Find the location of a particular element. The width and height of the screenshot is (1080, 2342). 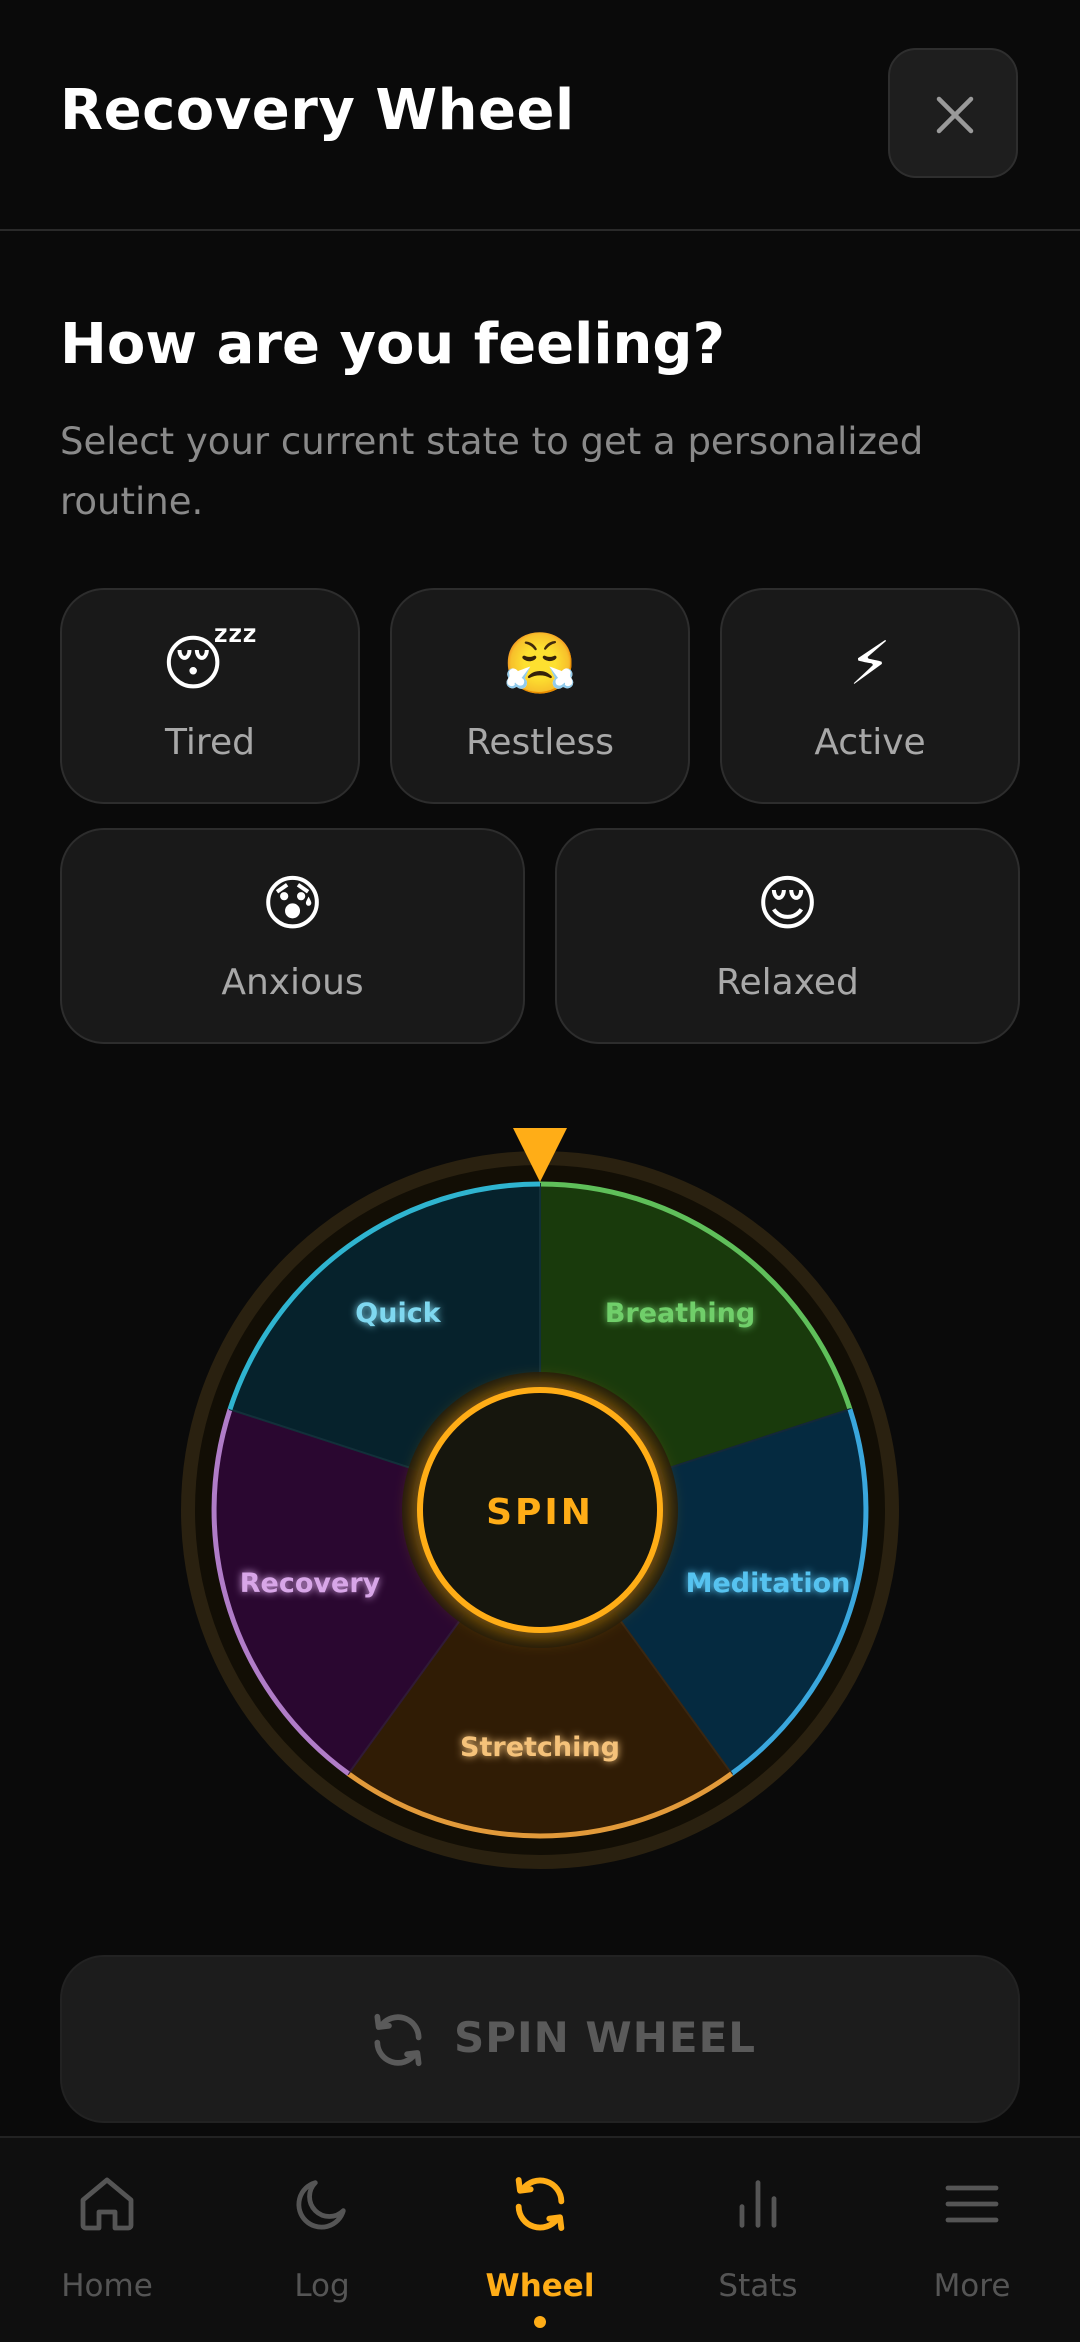

close-icon is located at coordinates (955, 115).